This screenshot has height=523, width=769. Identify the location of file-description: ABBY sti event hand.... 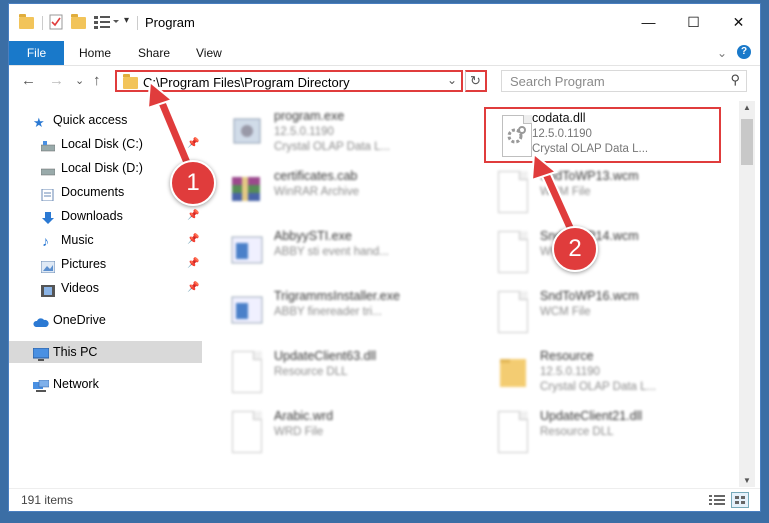
(331, 252).